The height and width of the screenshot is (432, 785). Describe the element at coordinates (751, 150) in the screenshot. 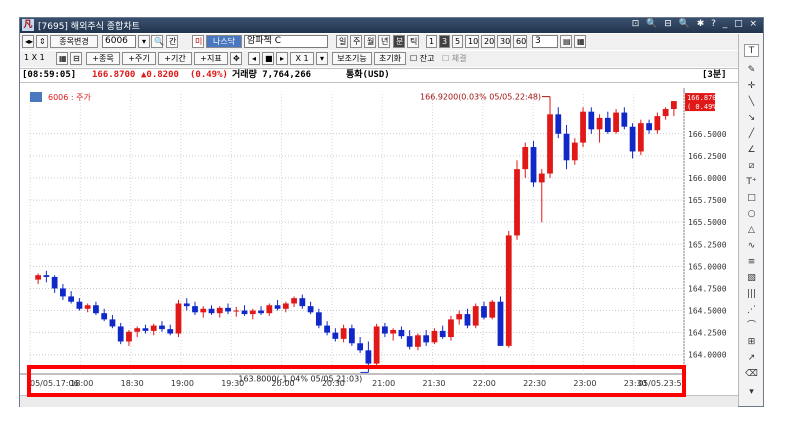

I see `angle-tool-icon: ∠` at that location.